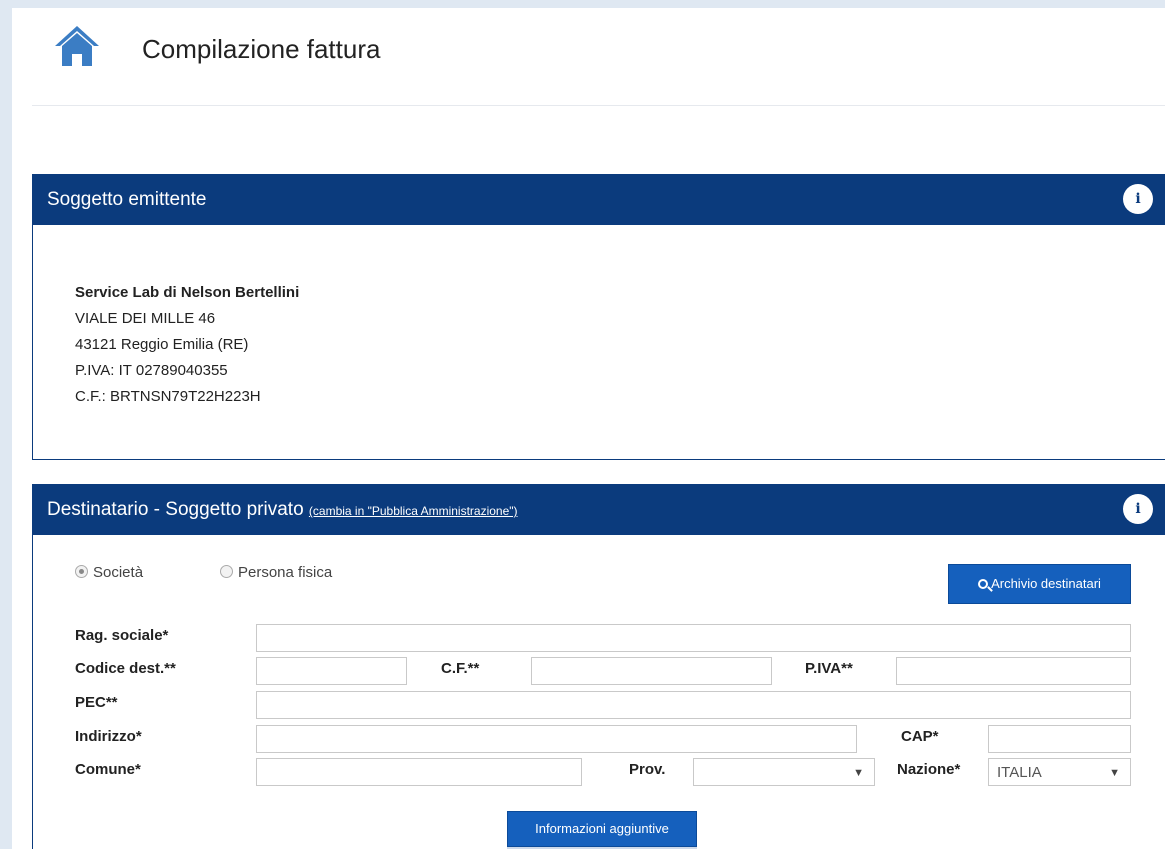 The width and height of the screenshot is (1165, 849). I want to click on zip-input, so click(1059, 739).